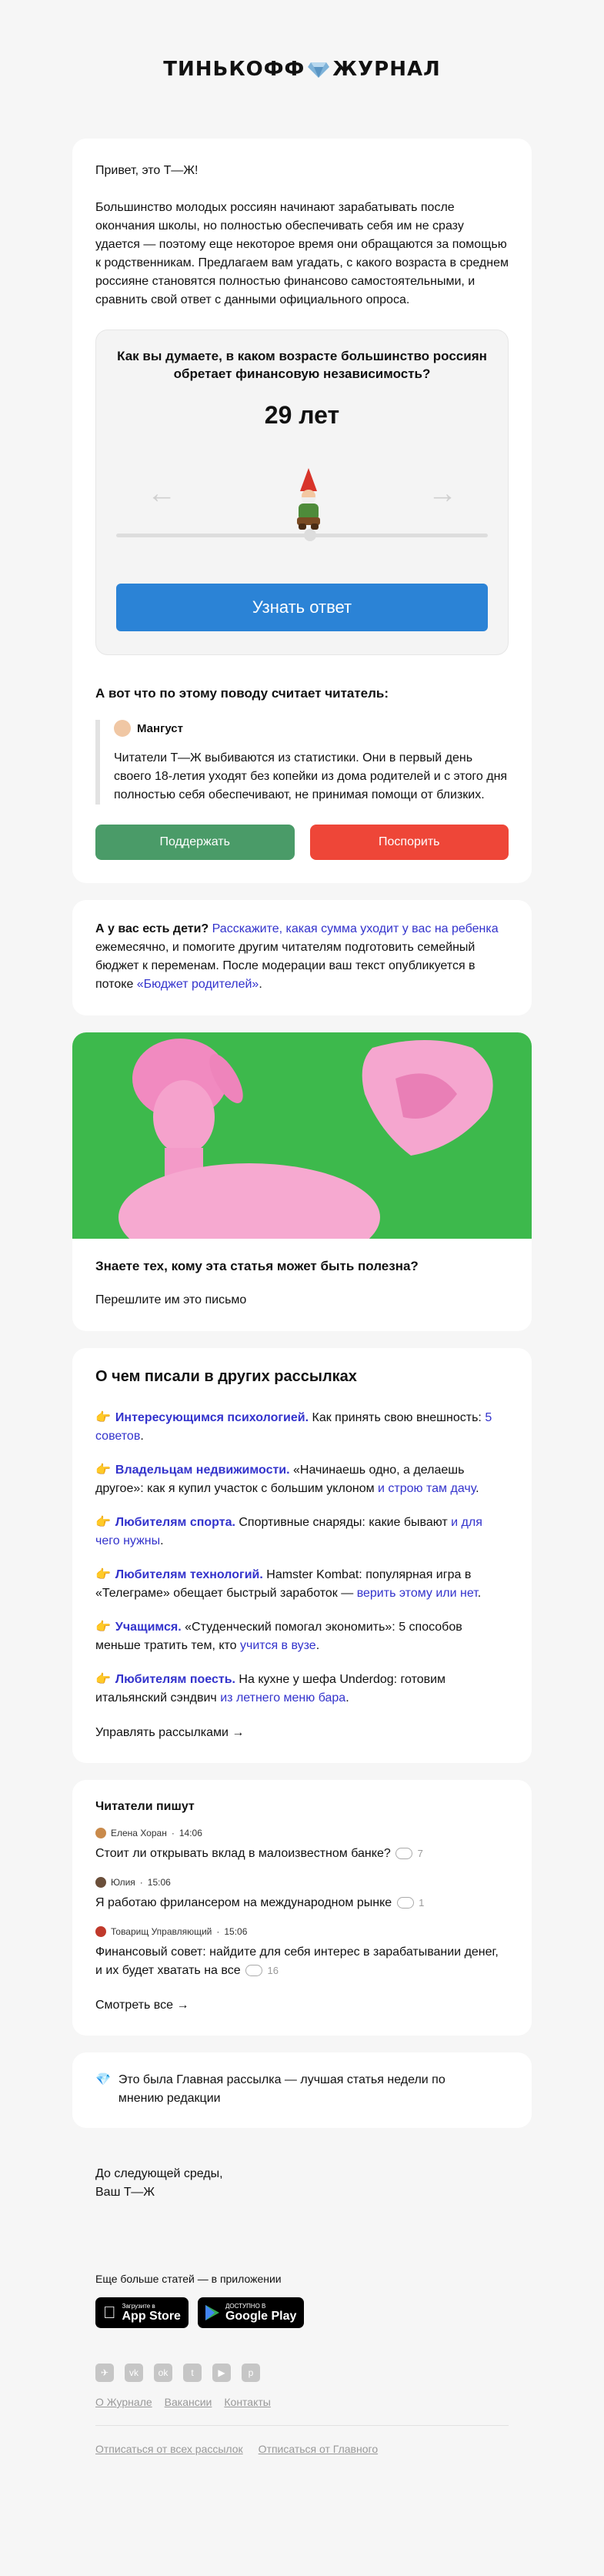 This screenshot has width=604, height=2576. What do you see at coordinates (260, 985) in the screenshot?
I see `kids-end: .` at bounding box center [260, 985].